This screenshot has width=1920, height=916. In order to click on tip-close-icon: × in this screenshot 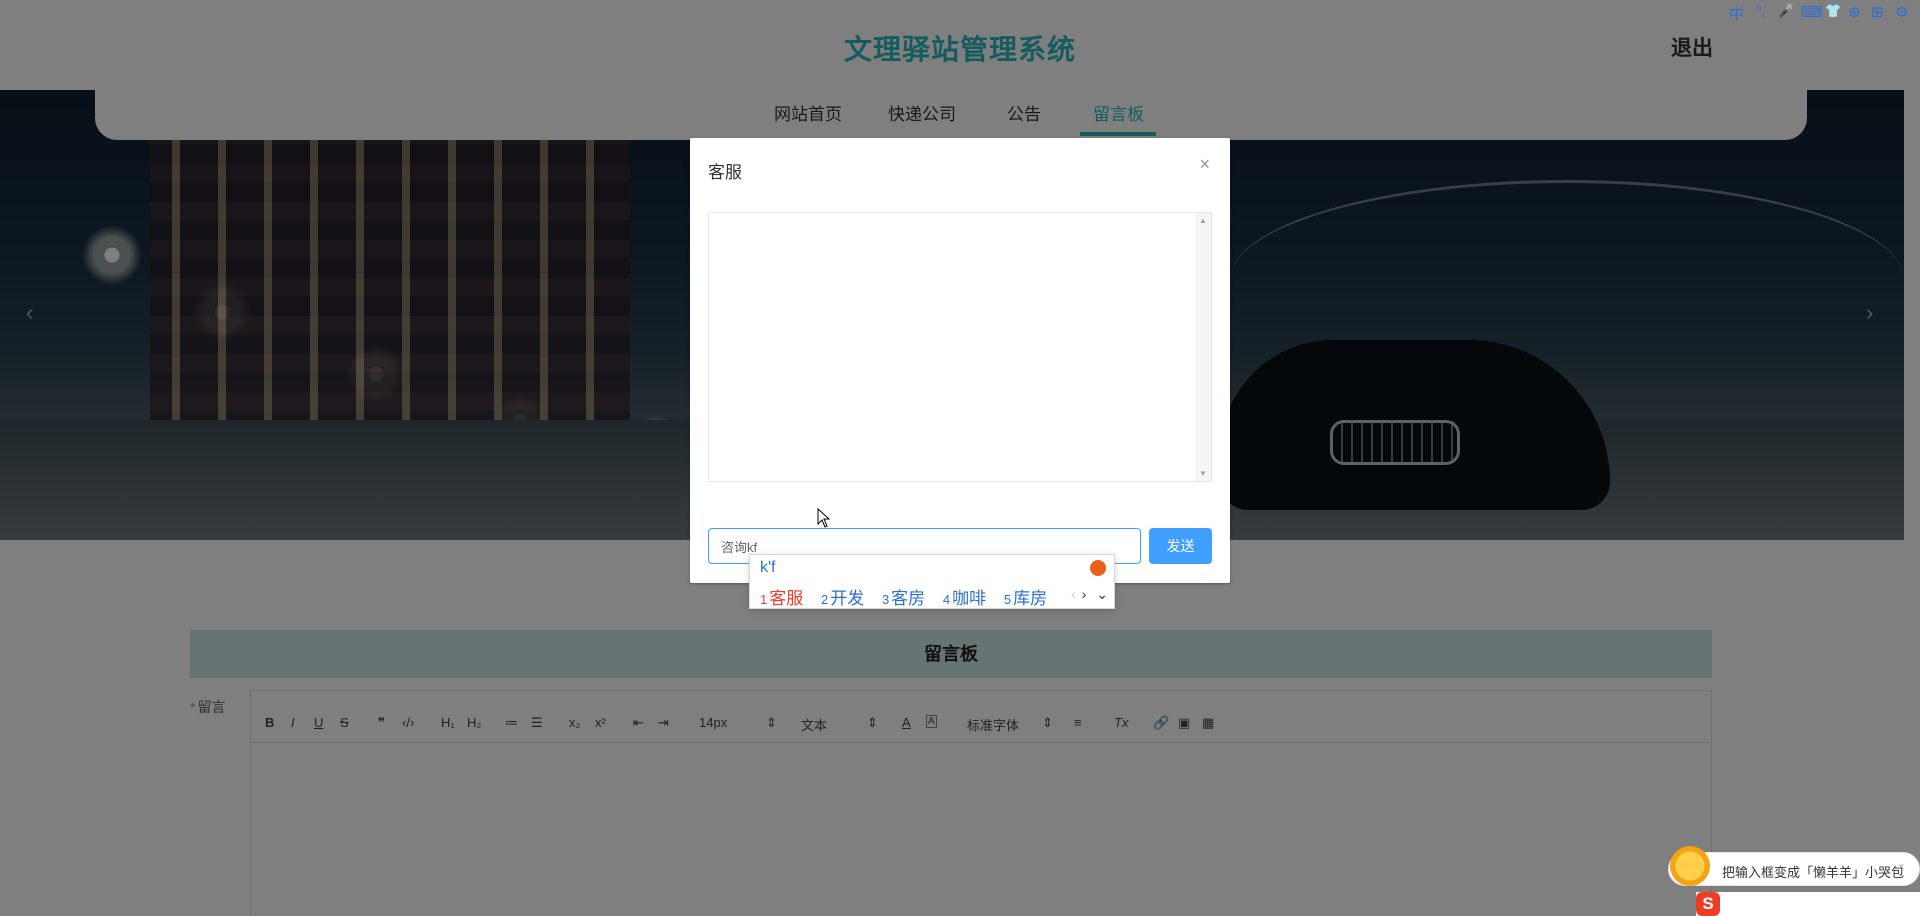, I will do `click(1901, 867)`.